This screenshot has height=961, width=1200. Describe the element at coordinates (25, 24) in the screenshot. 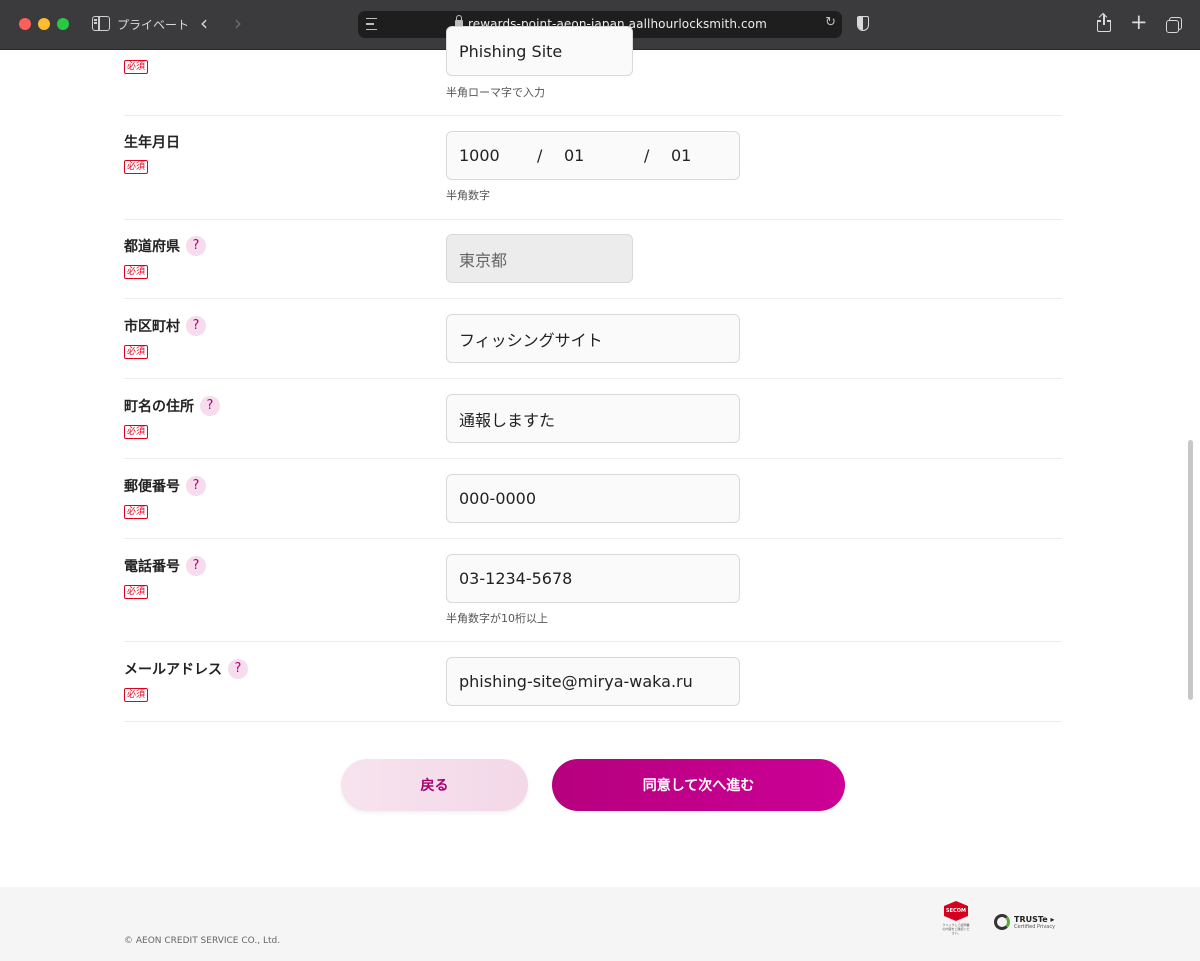

I see `close-window-button` at that location.